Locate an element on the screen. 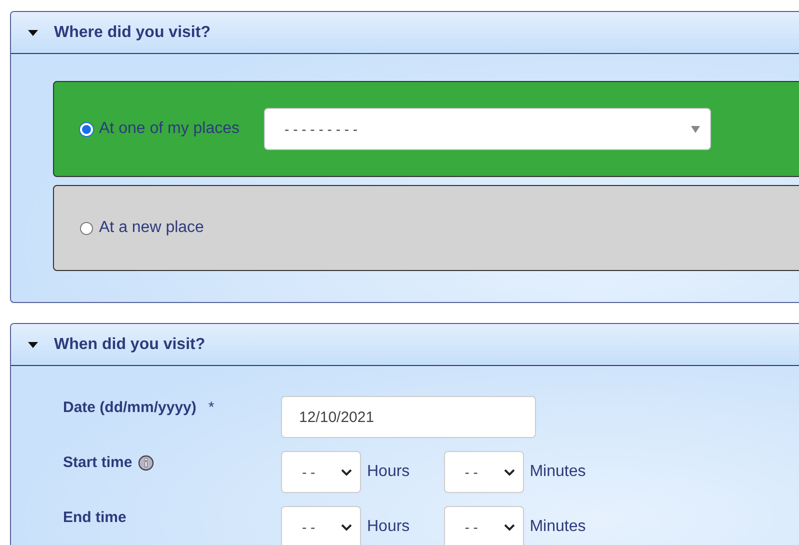 Image resolution: width=799 pixels, height=545 pixels. panel-header: When did you visit? is located at coordinates (405, 345).